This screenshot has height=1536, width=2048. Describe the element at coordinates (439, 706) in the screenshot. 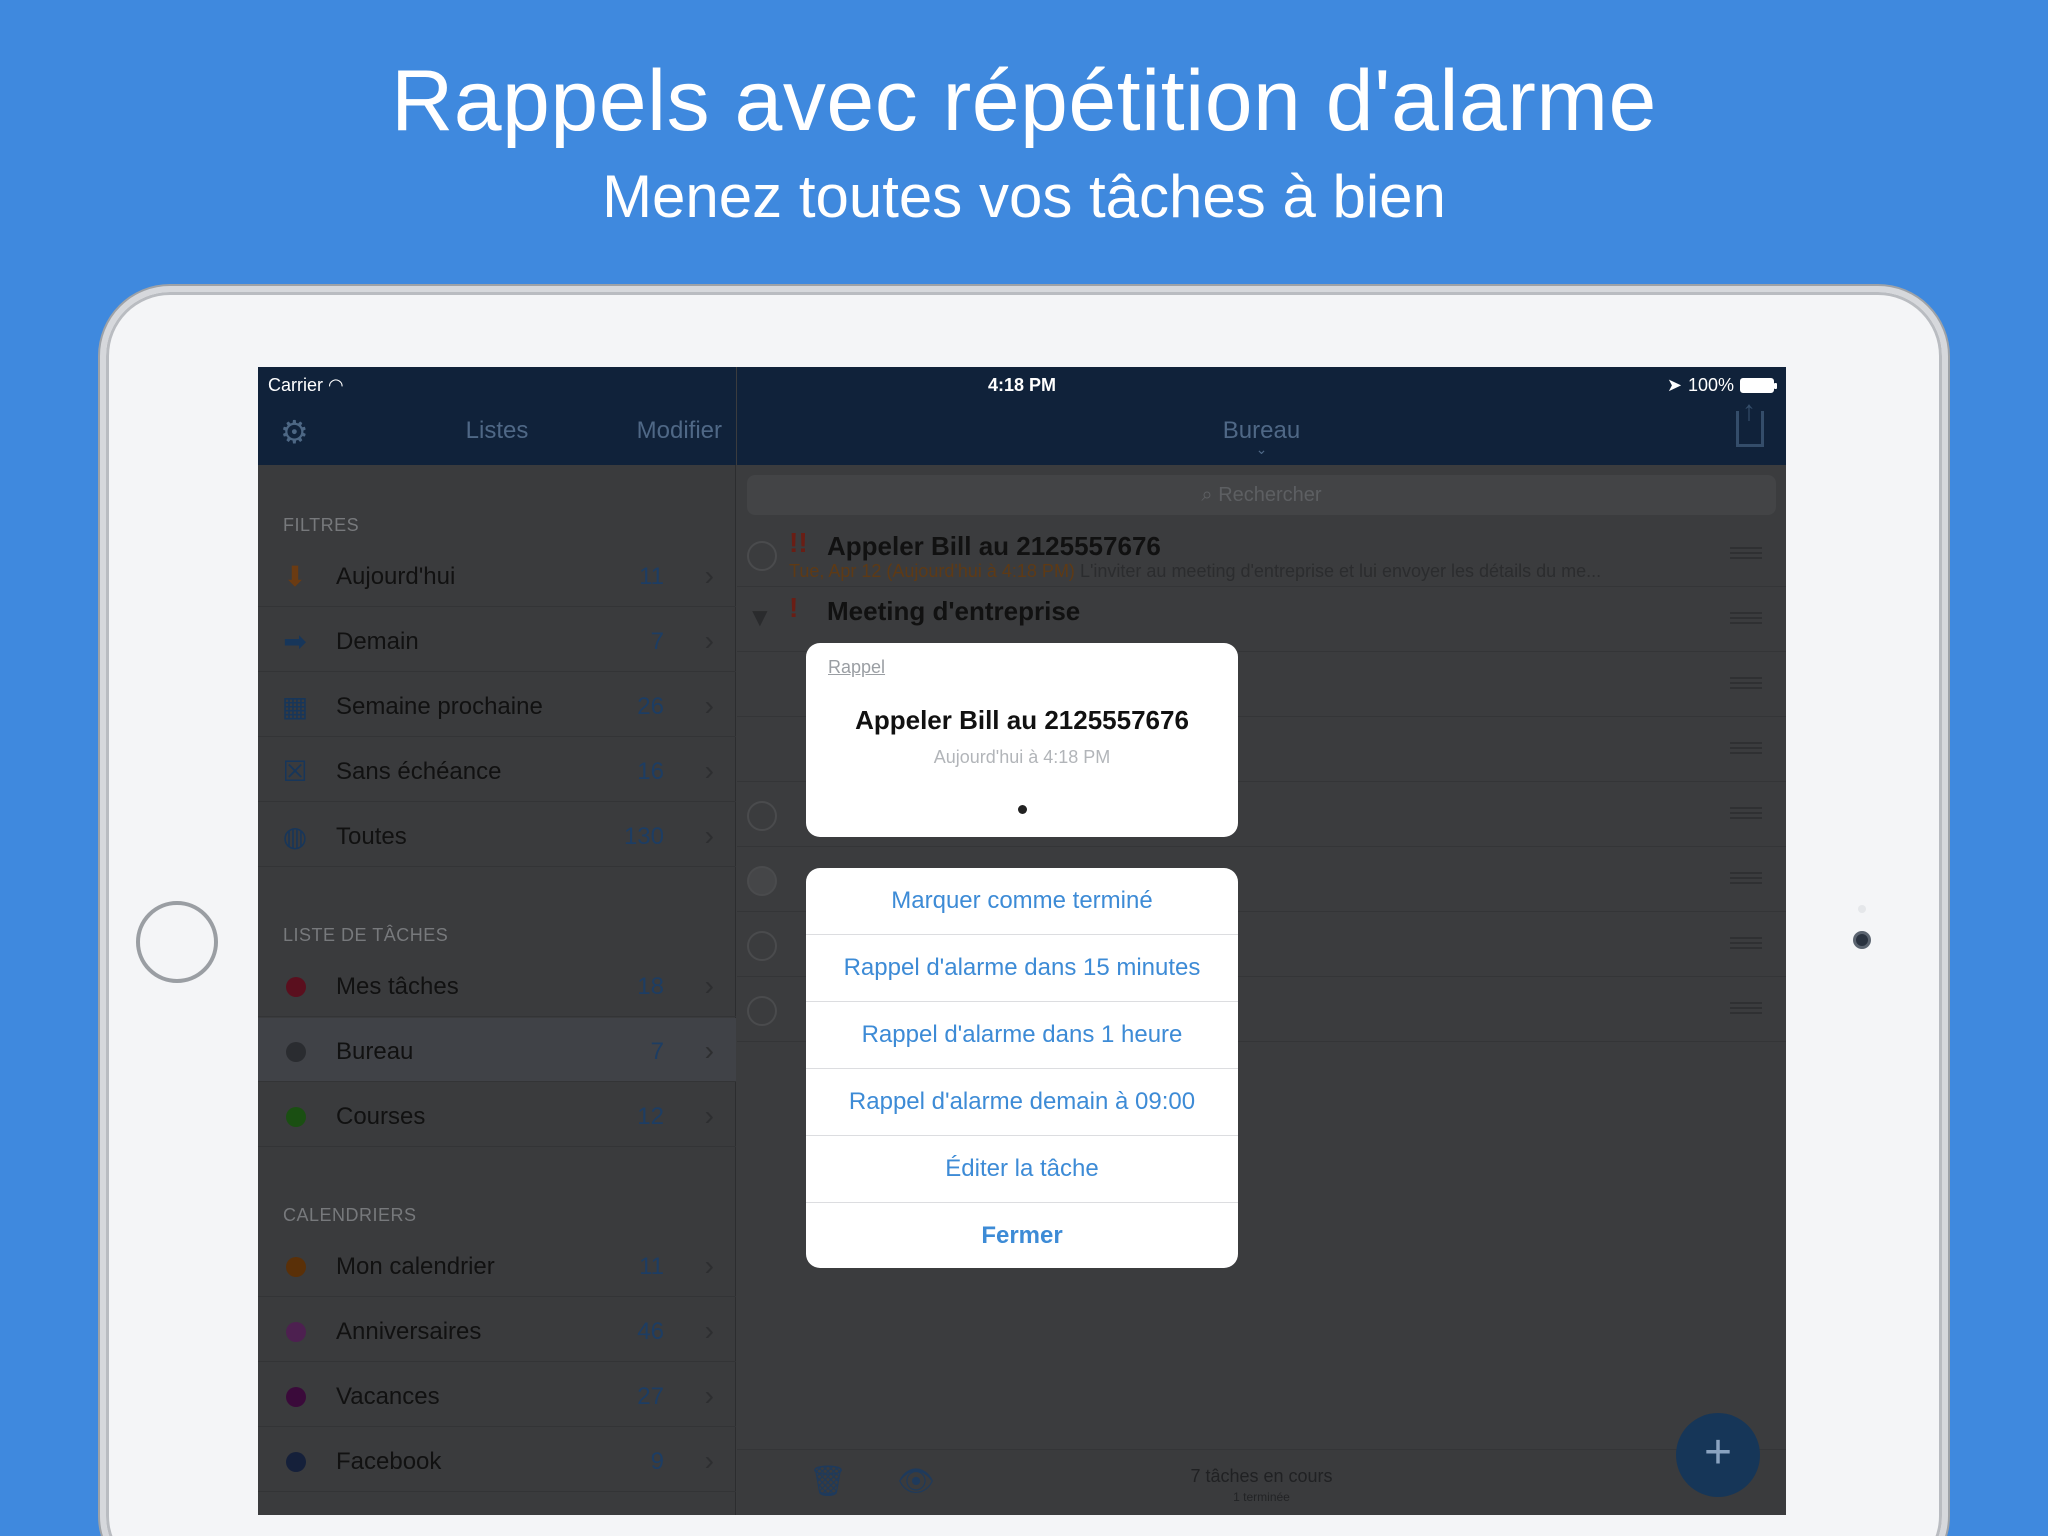

I see `sidebar-item-label: Semaine prochaine` at that location.